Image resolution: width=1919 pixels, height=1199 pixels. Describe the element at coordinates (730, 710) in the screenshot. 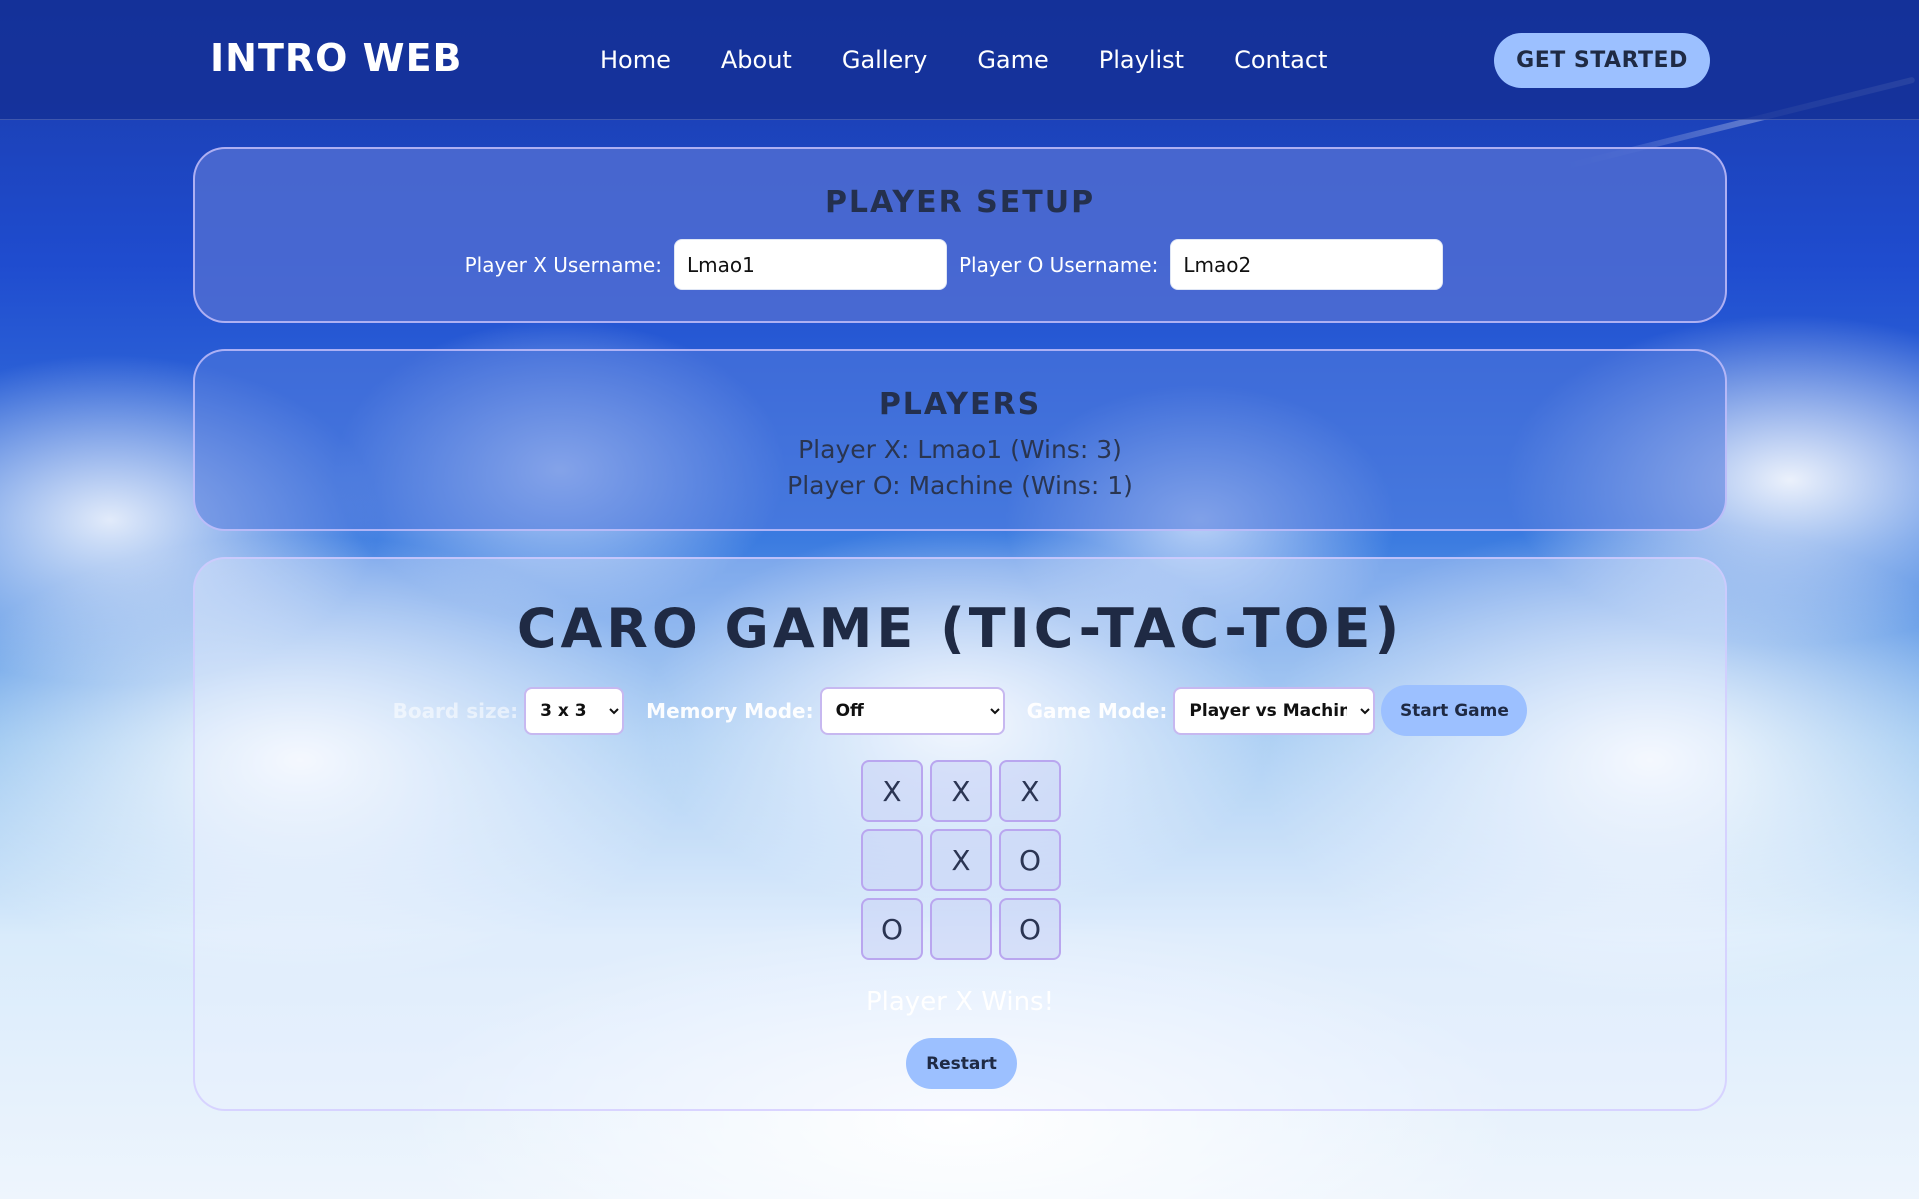

I see `memory-mode-label: Memory Mode:` at that location.